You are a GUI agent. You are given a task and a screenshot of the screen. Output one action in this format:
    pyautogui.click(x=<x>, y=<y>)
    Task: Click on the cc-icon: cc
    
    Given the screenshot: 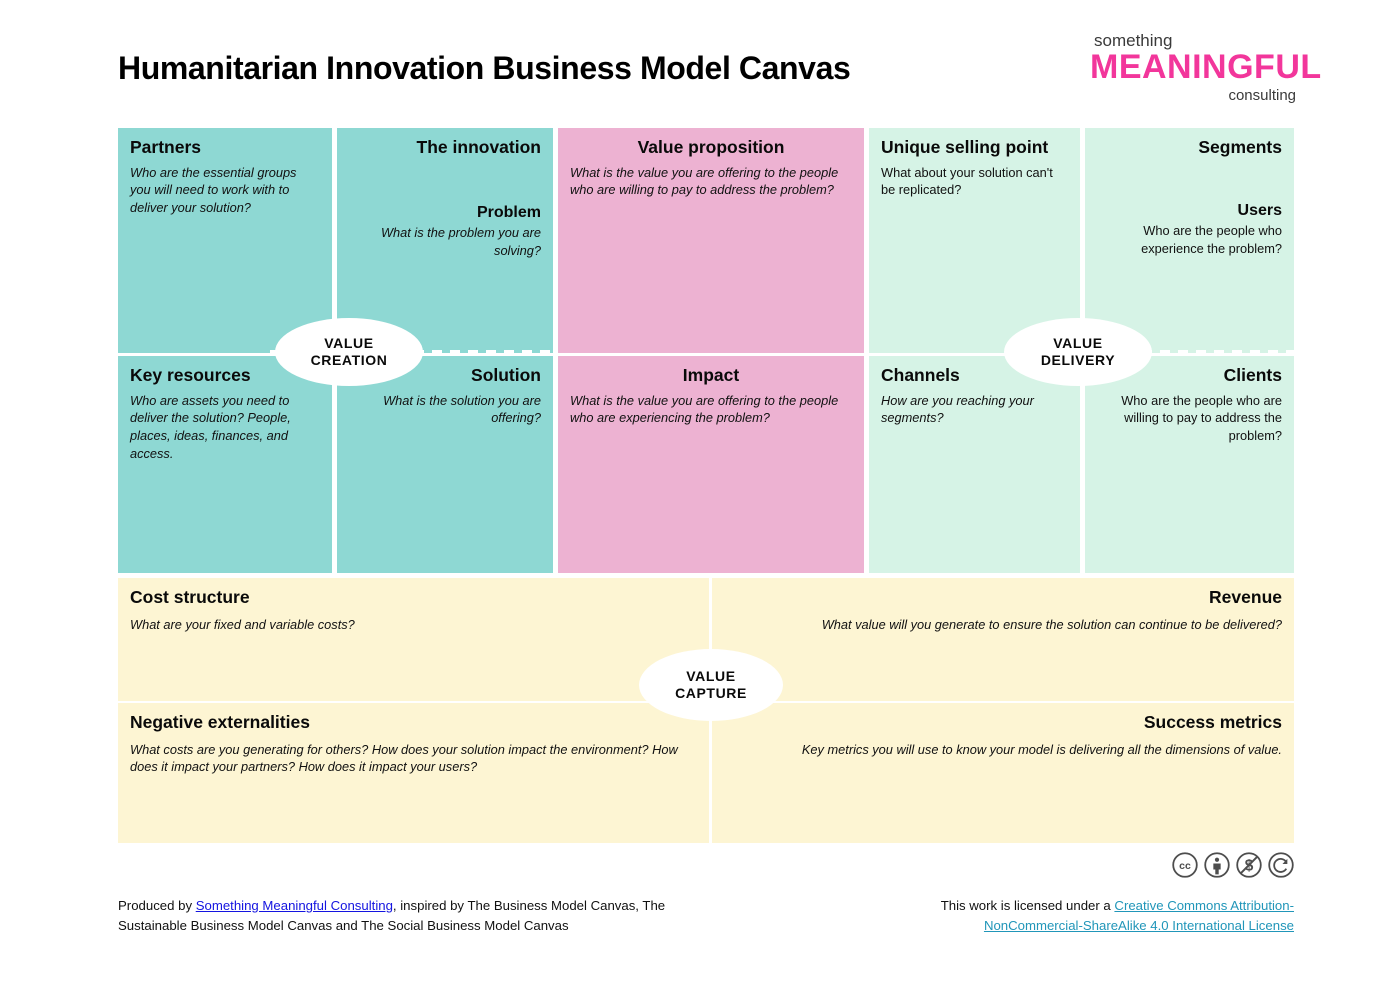 What is the action you would take?
    pyautogui.click(x=1185, y=865)
    